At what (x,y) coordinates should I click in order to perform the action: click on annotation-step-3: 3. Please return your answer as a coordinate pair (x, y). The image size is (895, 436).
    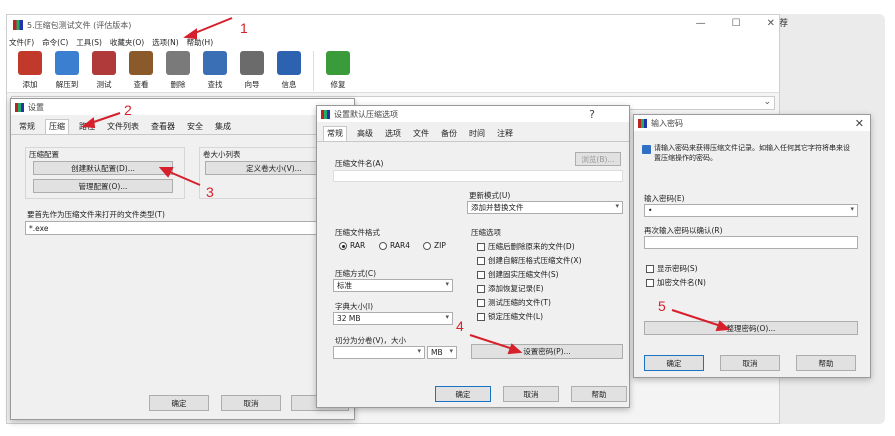
    Looking at the image, I should click on (210, 192).